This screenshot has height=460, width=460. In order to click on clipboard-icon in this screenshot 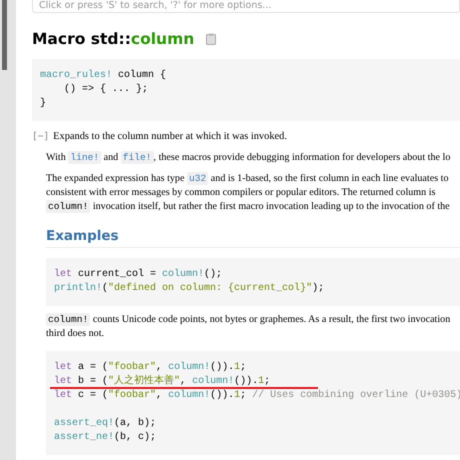, I will do `click(211, 39)`.